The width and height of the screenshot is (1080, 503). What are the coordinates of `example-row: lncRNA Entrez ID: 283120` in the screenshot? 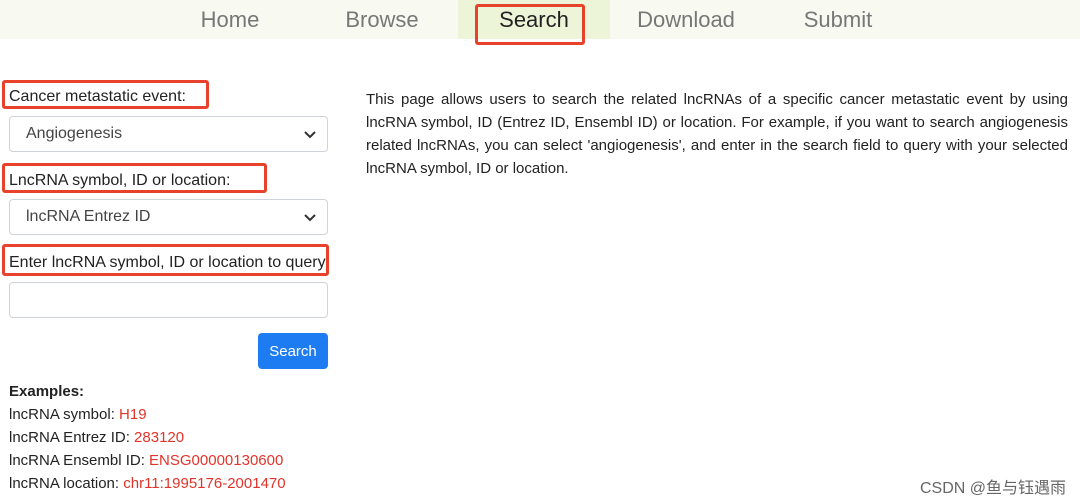 It's located at (96, 437).